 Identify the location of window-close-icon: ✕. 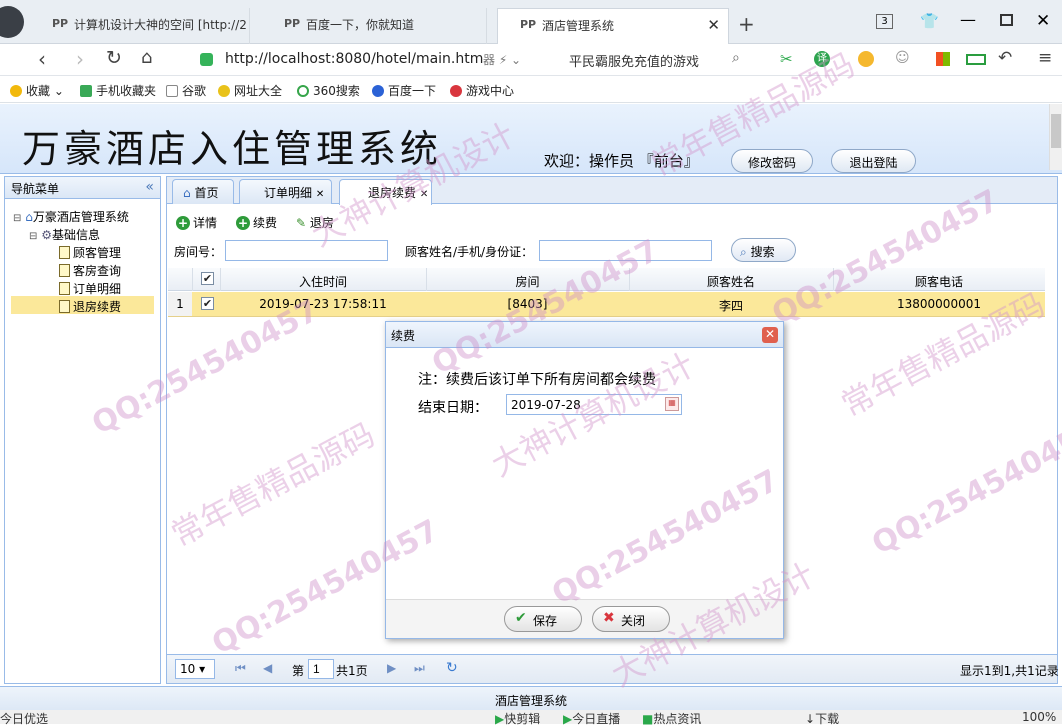
(1043, 21).